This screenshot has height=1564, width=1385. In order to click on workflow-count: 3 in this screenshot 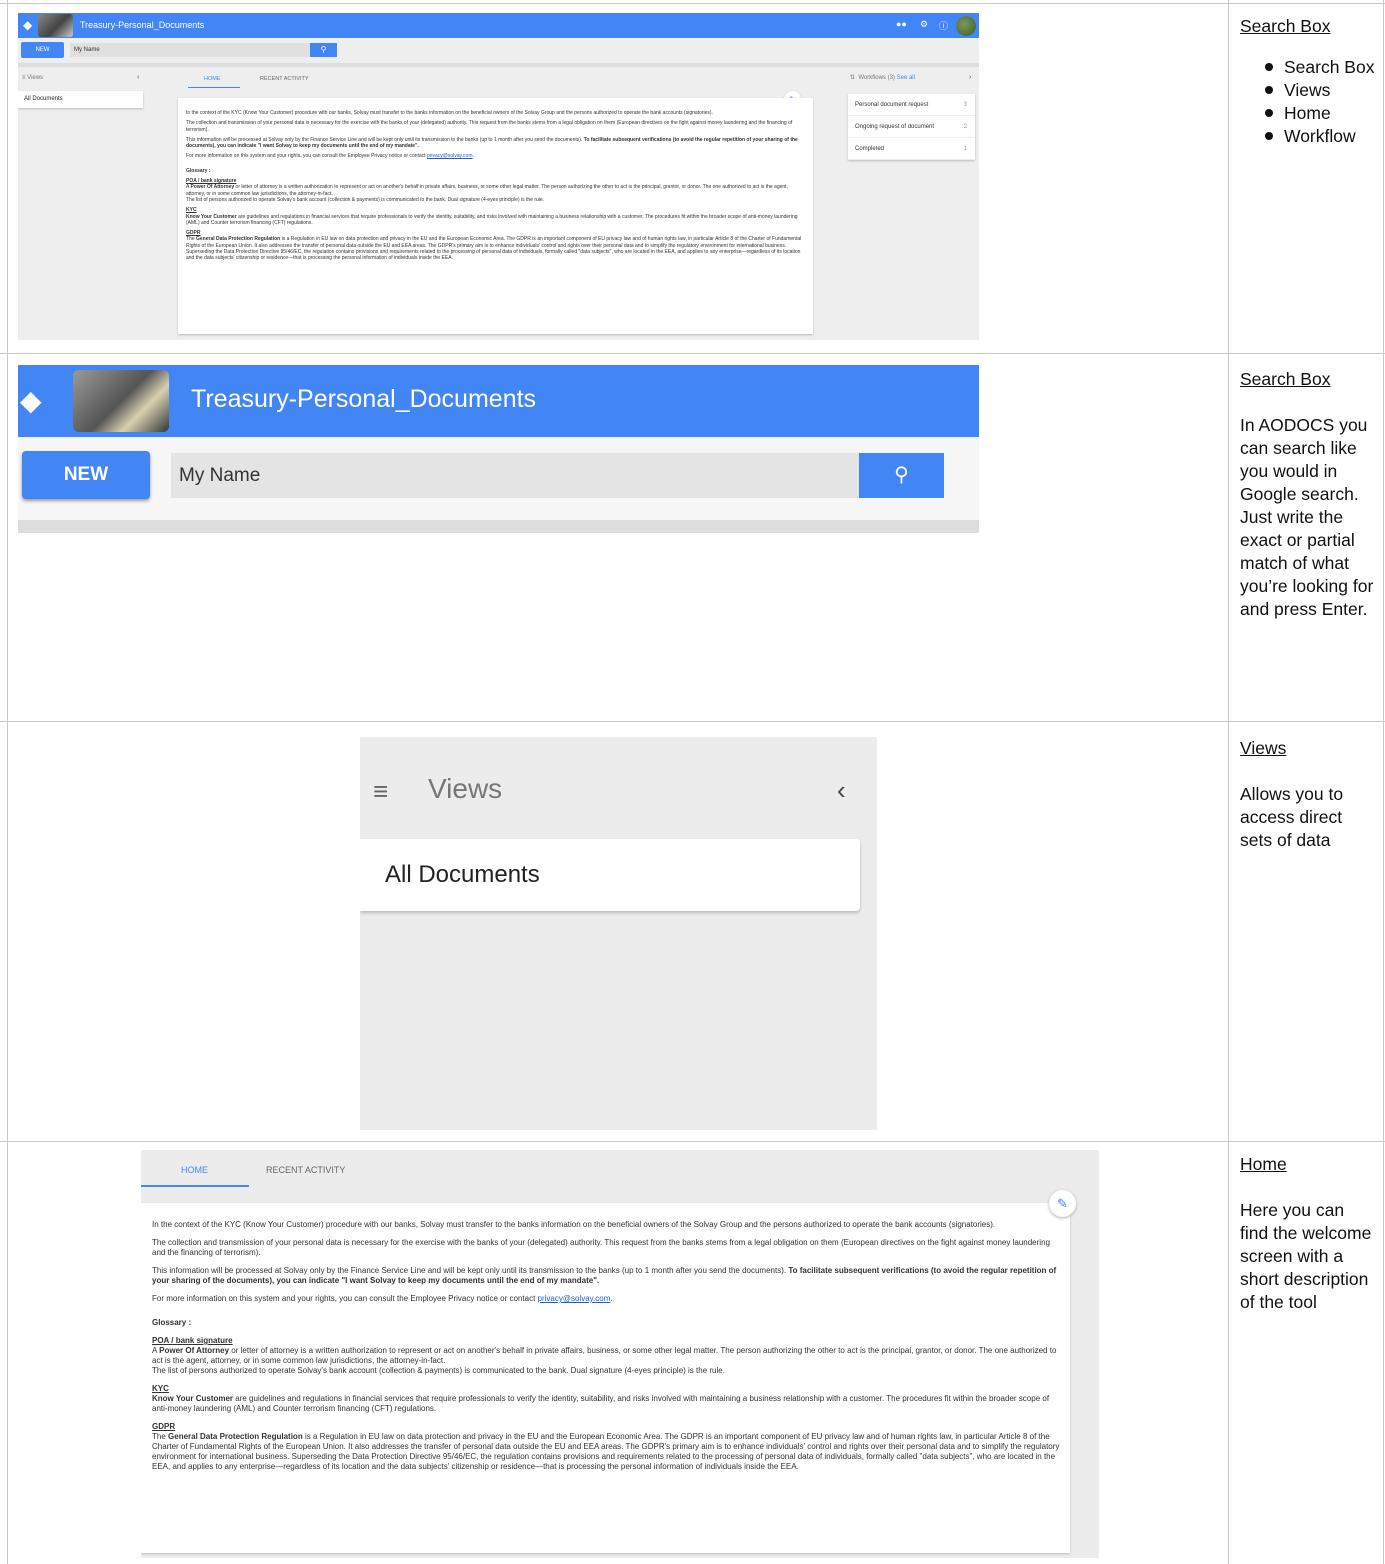, I will do `click(965, 105)`.